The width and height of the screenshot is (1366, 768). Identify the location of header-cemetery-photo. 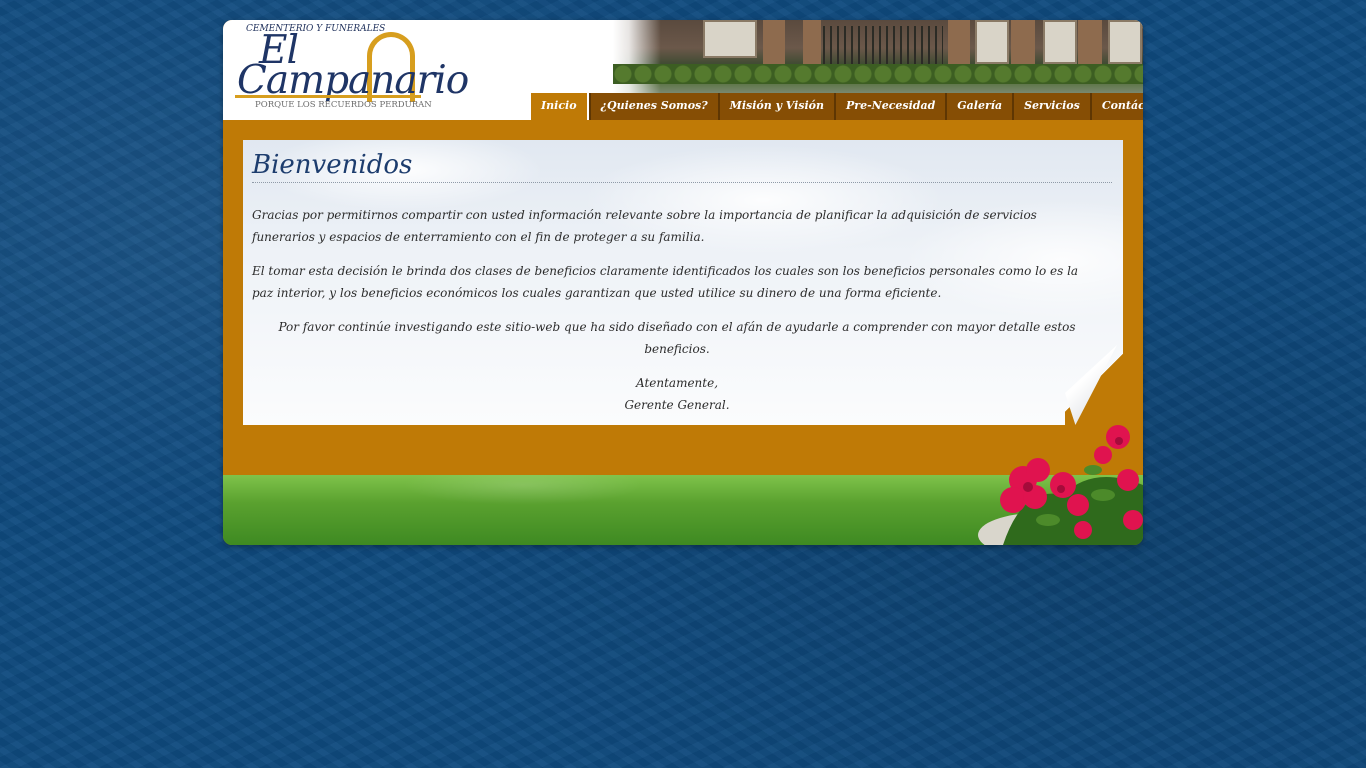
(878, 57).